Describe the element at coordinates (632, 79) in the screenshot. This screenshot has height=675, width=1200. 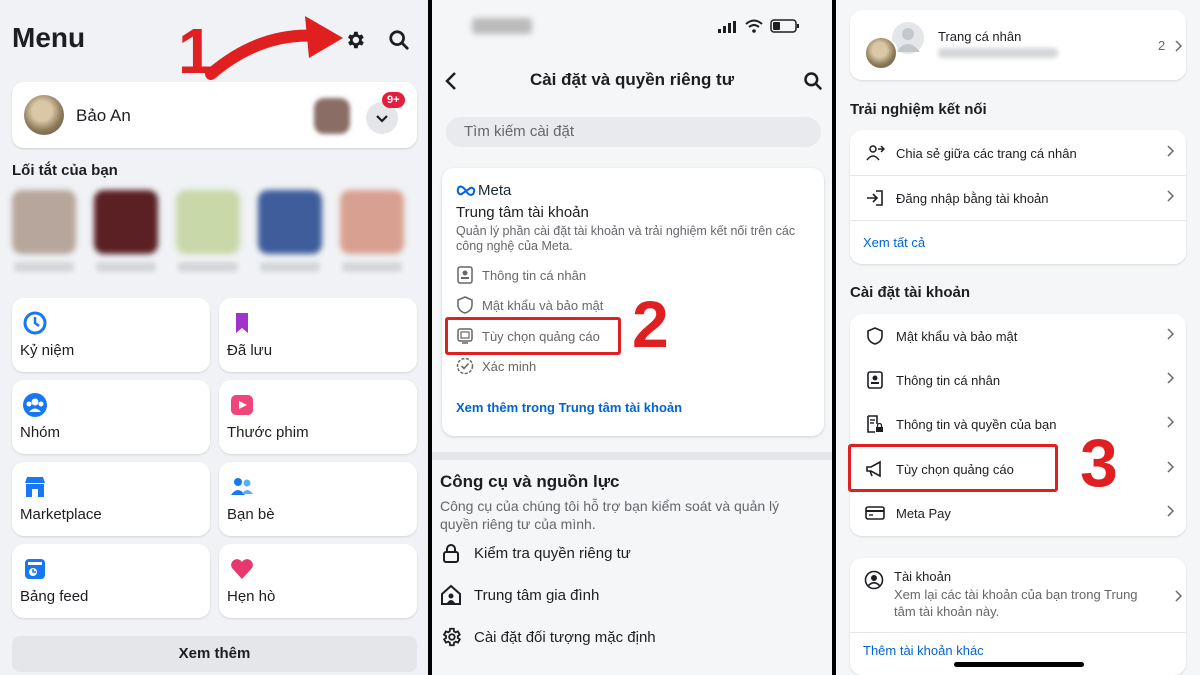
I see `page-title: Cài đặt và quyền riêng tư` at that location.